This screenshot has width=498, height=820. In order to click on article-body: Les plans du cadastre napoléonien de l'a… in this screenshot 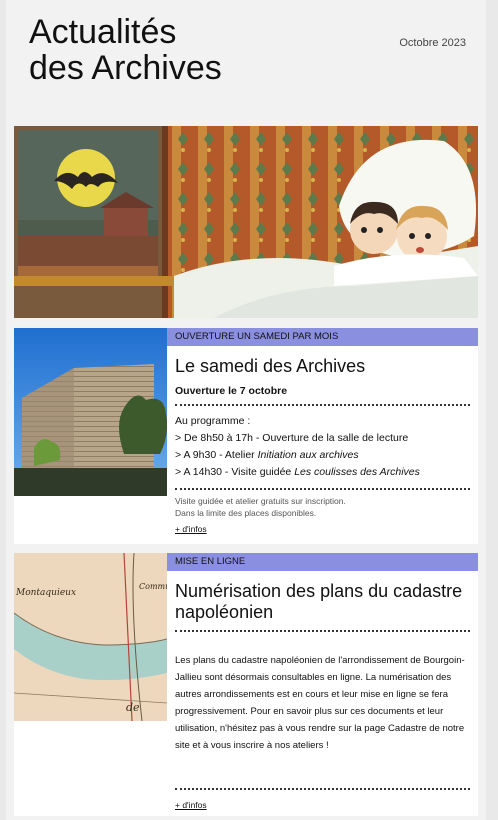, I will do `click(320, 703)`.